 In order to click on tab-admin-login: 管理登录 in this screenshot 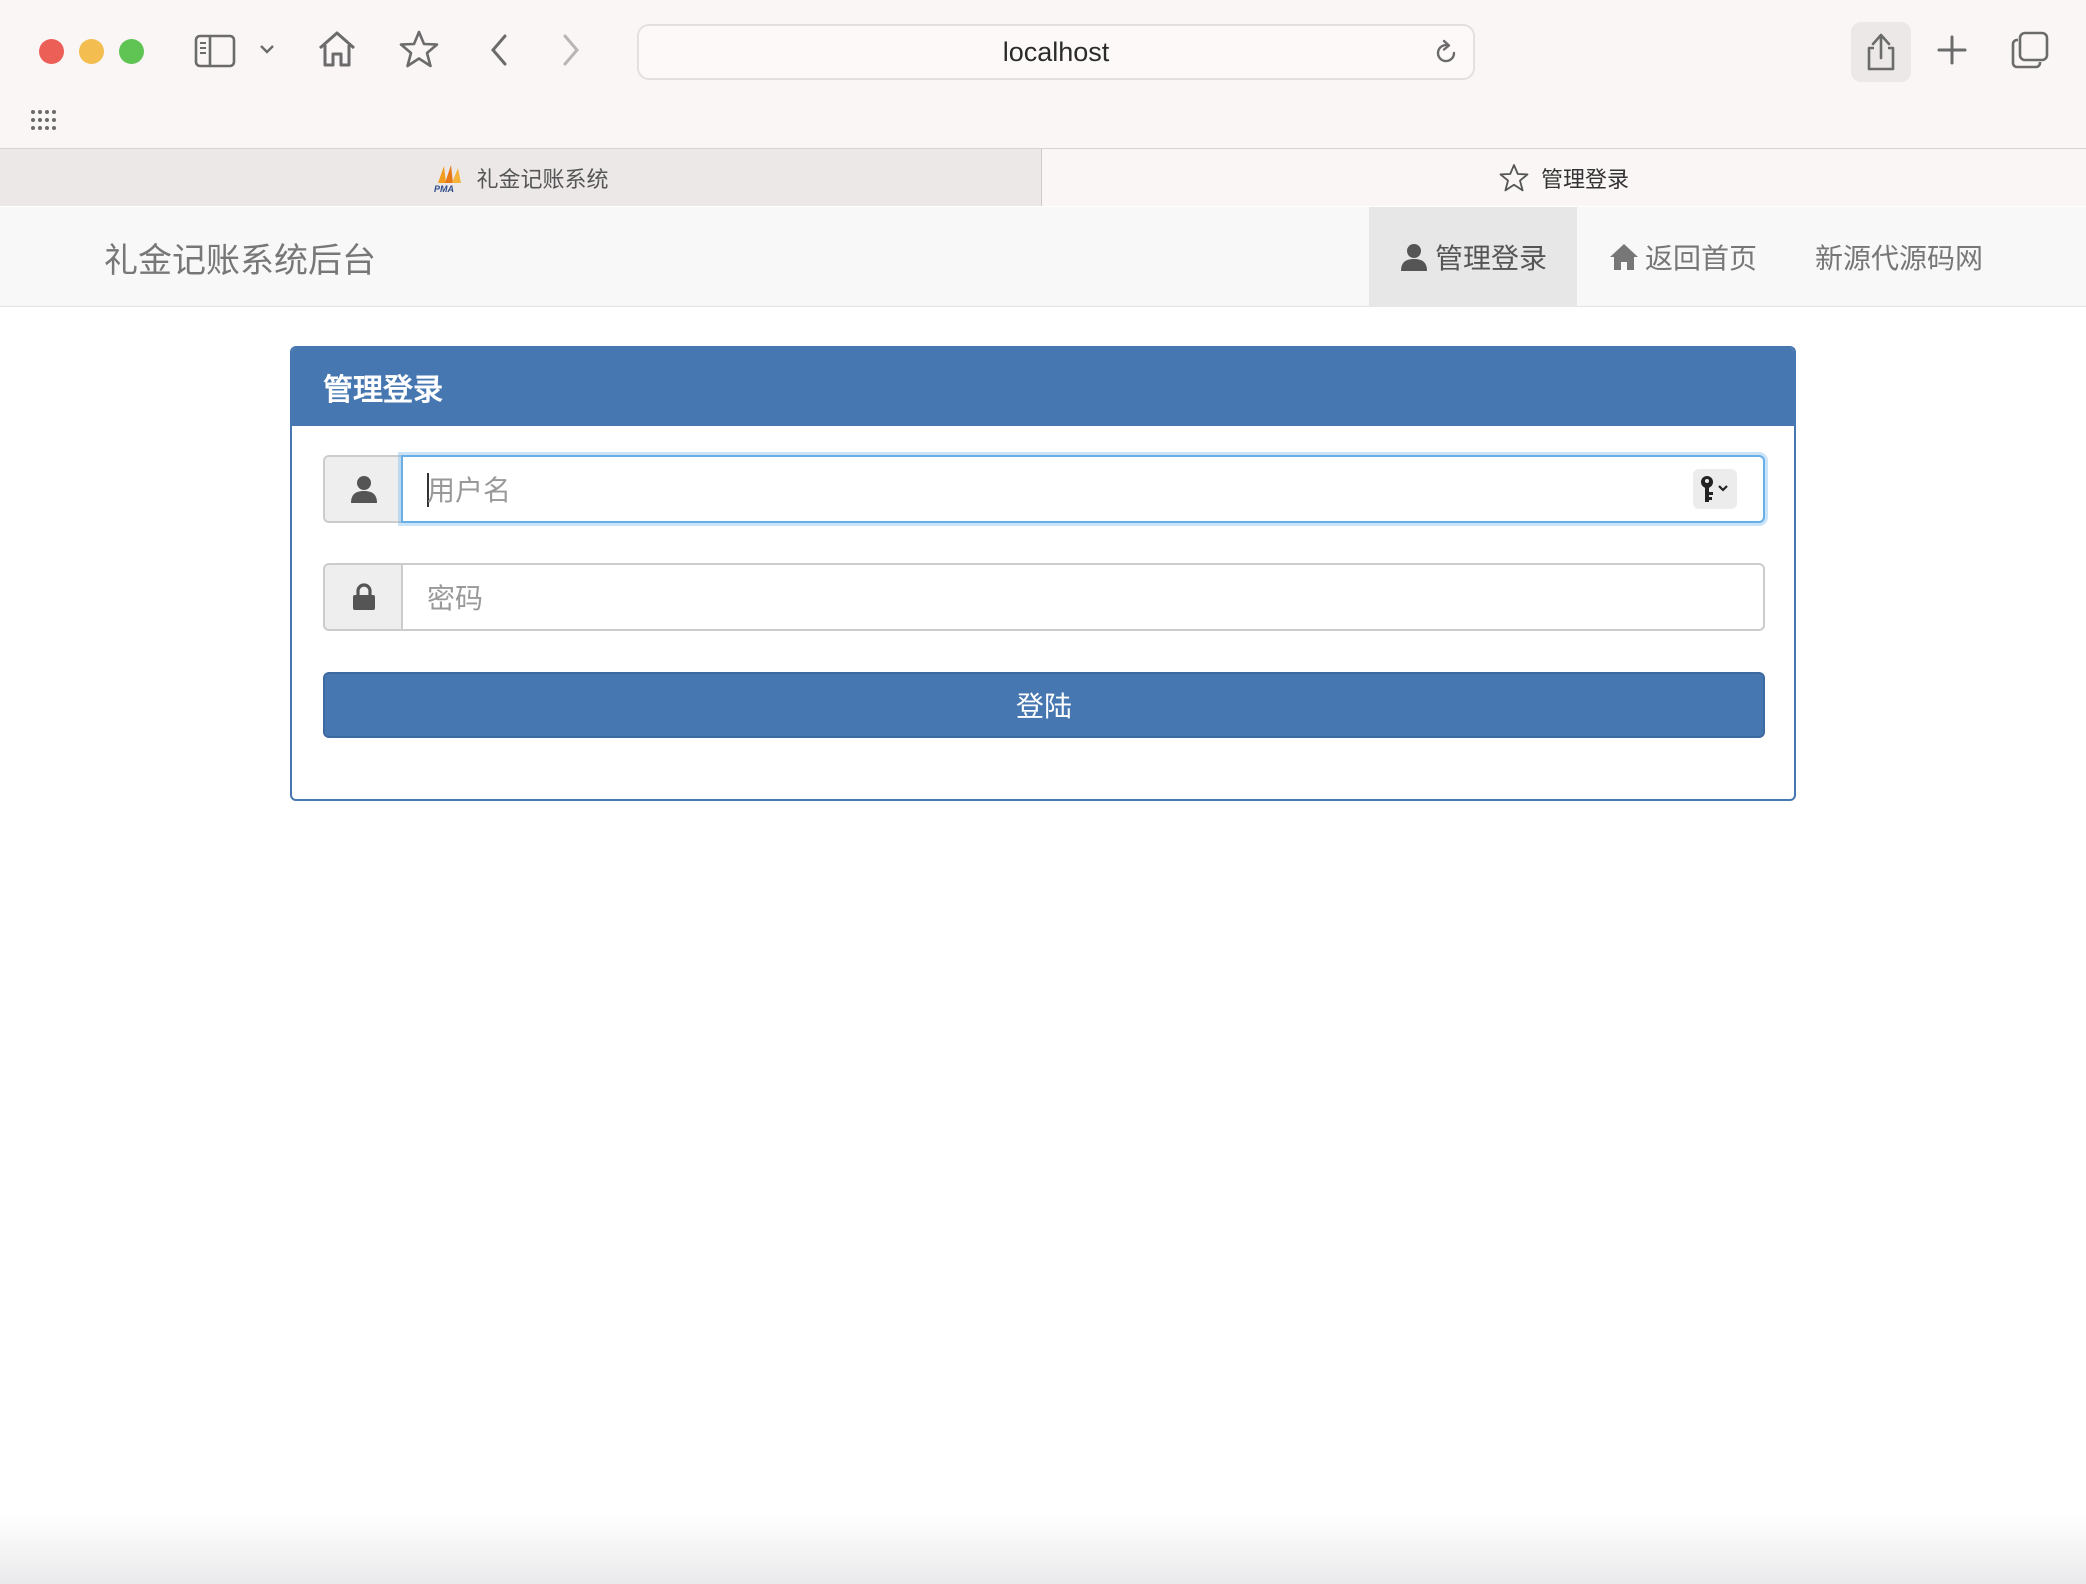, I will do `click(1564, 177)`.